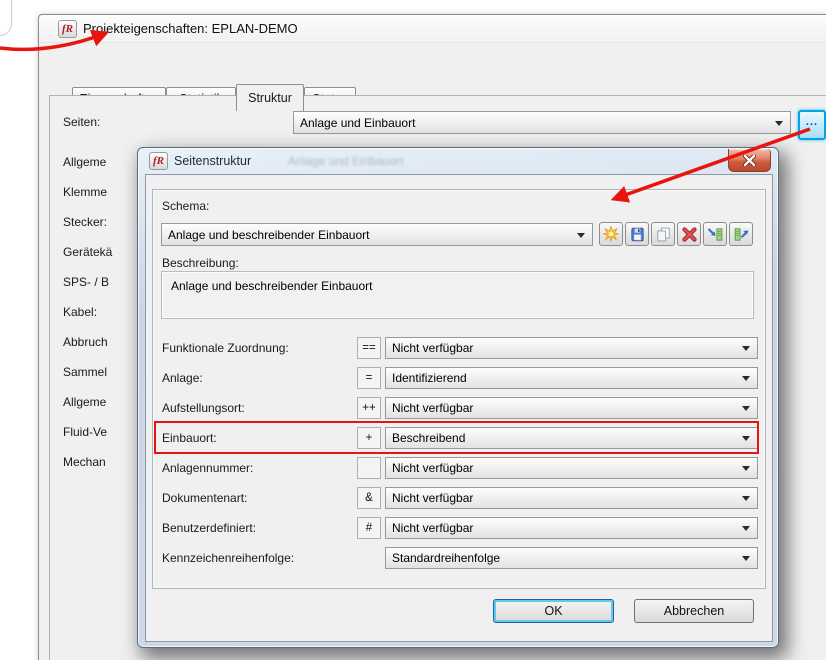  I want to click on description-box: Anlage und beschreibender Einbauort, so click(457, 295).